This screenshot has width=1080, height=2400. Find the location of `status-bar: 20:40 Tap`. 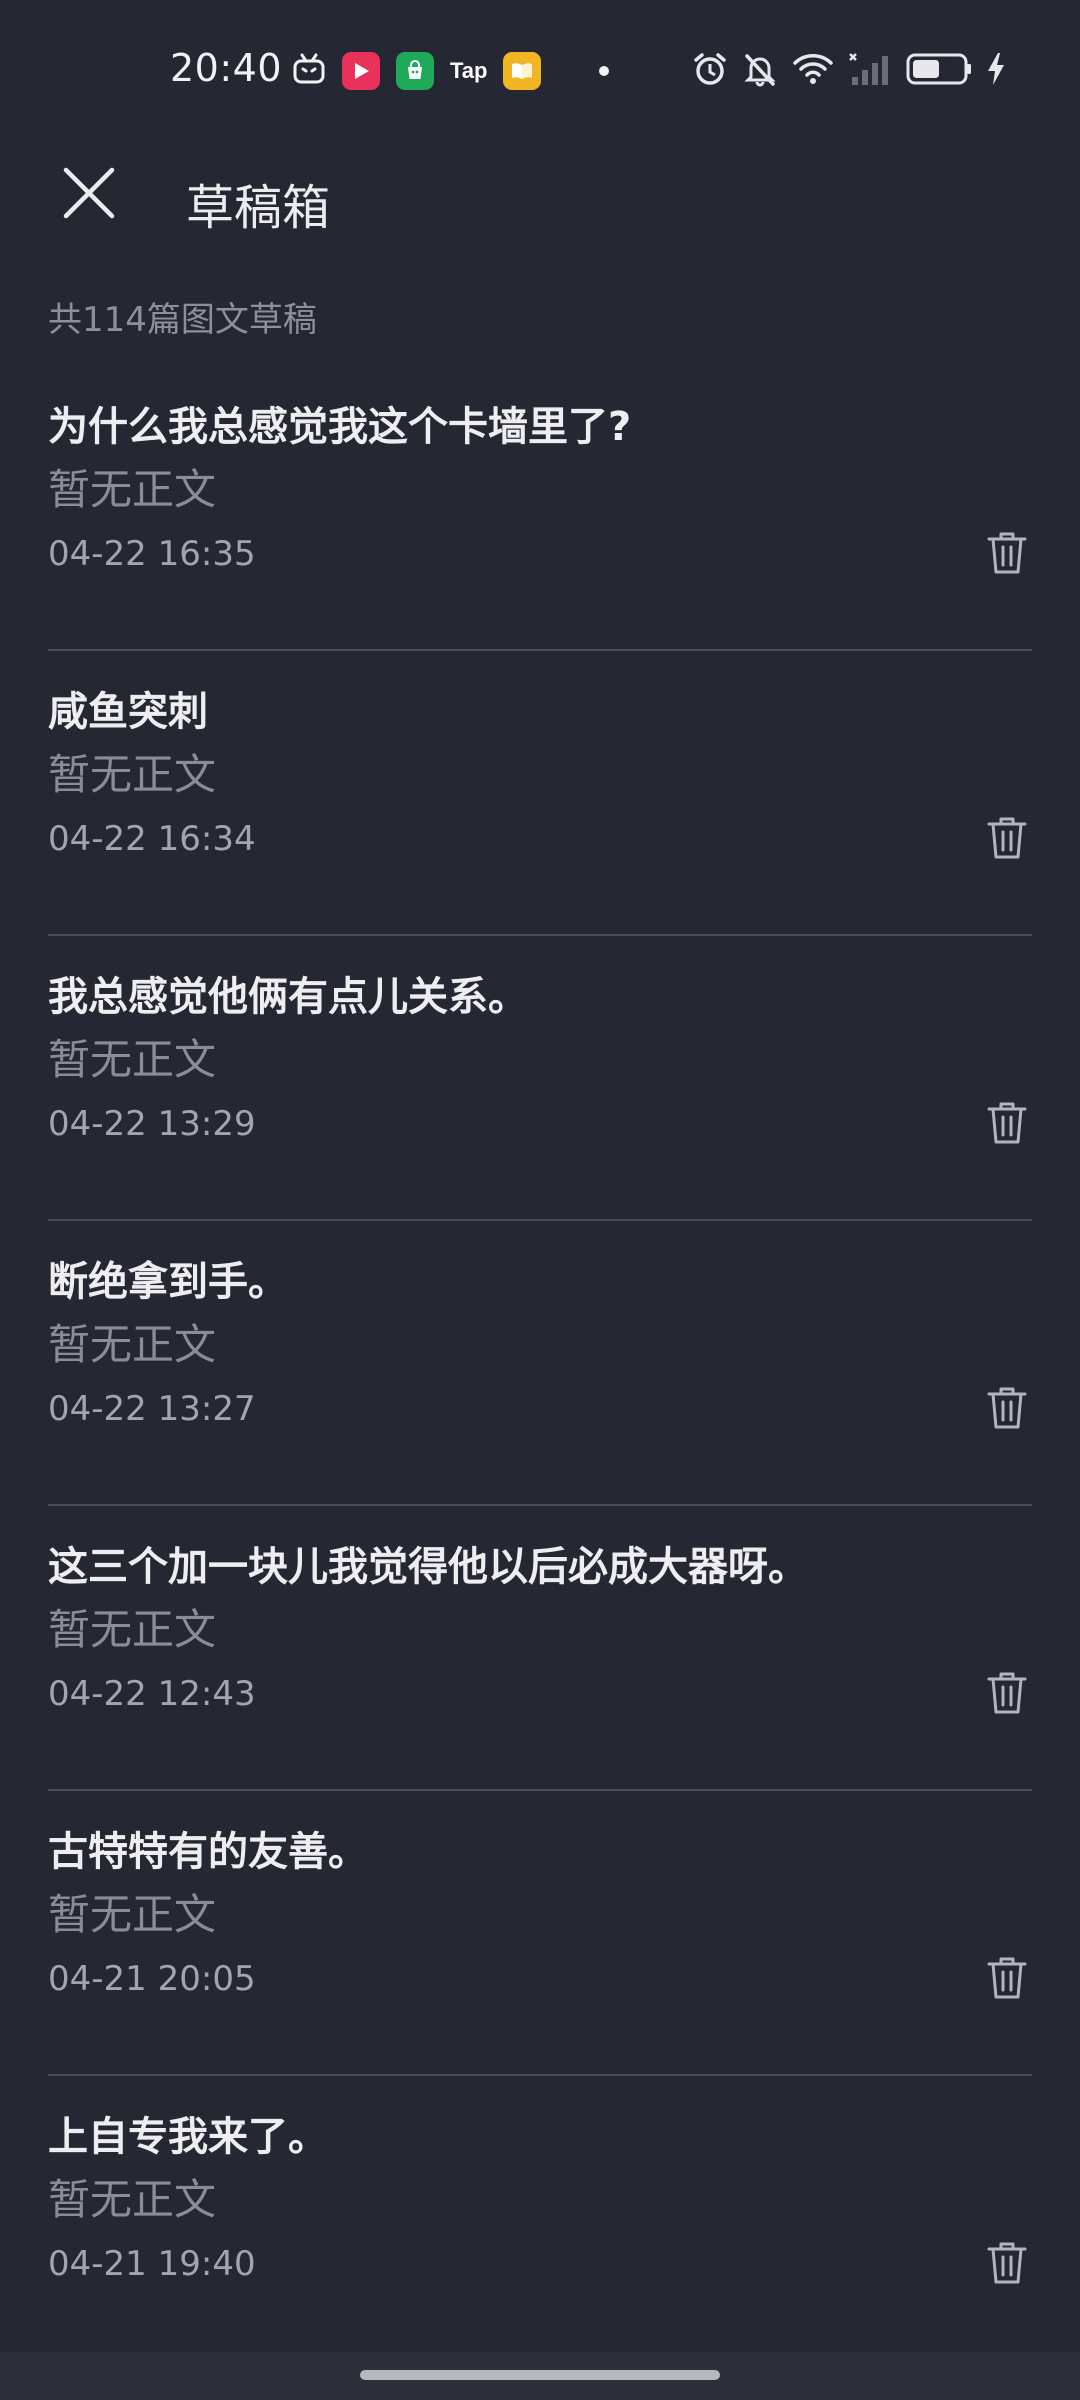

status-bar: 20:40 Tap is located at coordinates (540, 70).